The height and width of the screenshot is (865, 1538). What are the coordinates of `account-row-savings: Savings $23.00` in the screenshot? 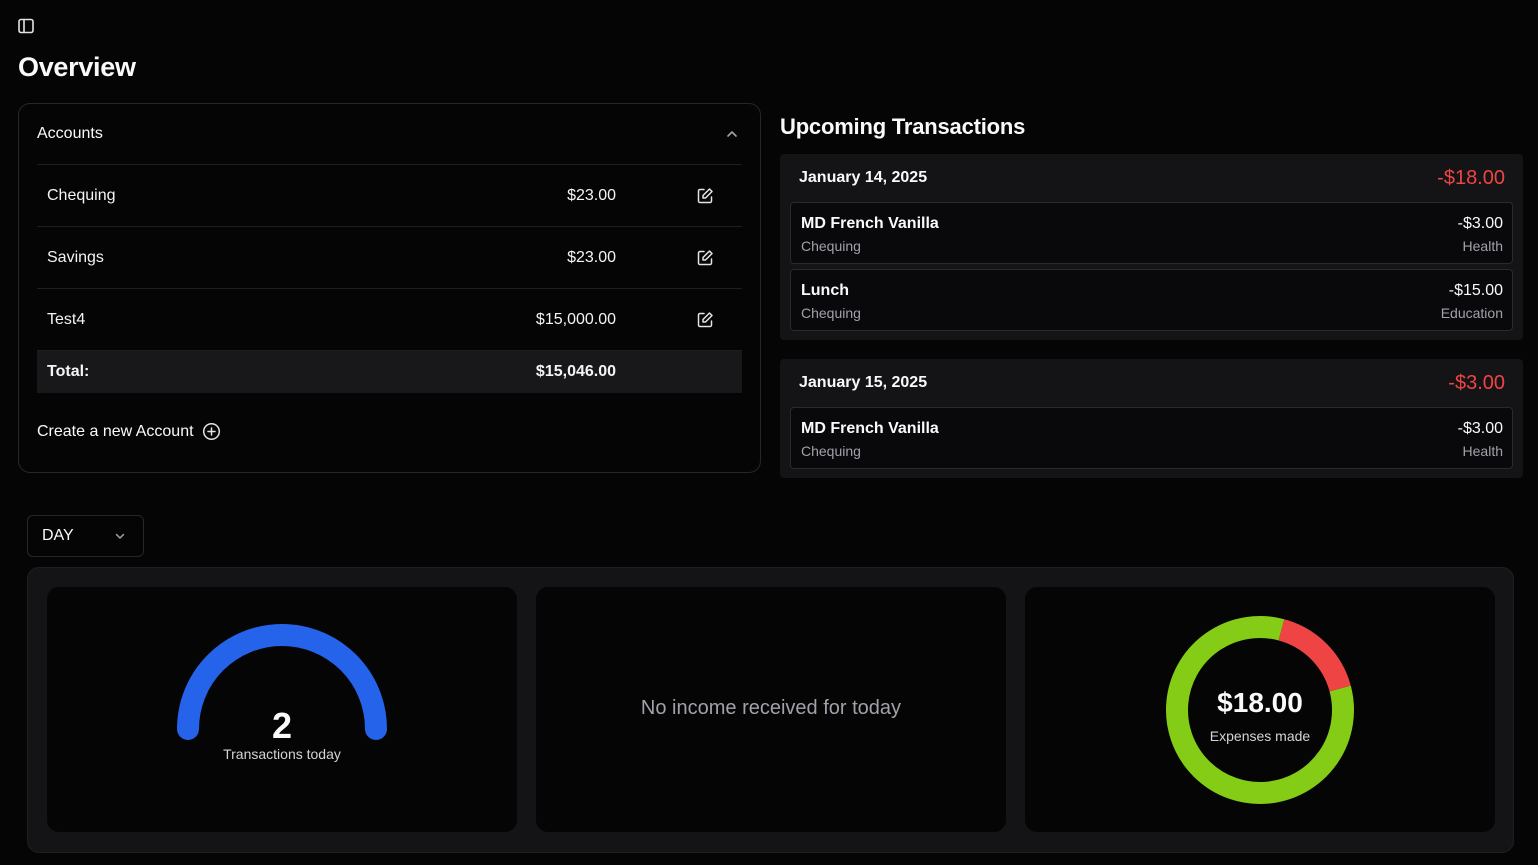 It's located at (389, 258).